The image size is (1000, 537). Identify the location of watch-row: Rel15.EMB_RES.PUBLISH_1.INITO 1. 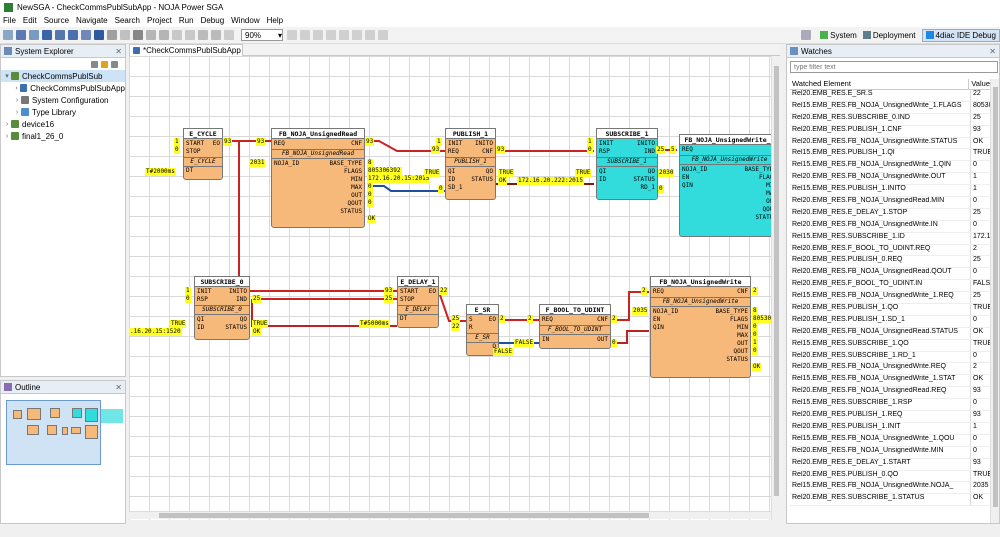
(890, 191).